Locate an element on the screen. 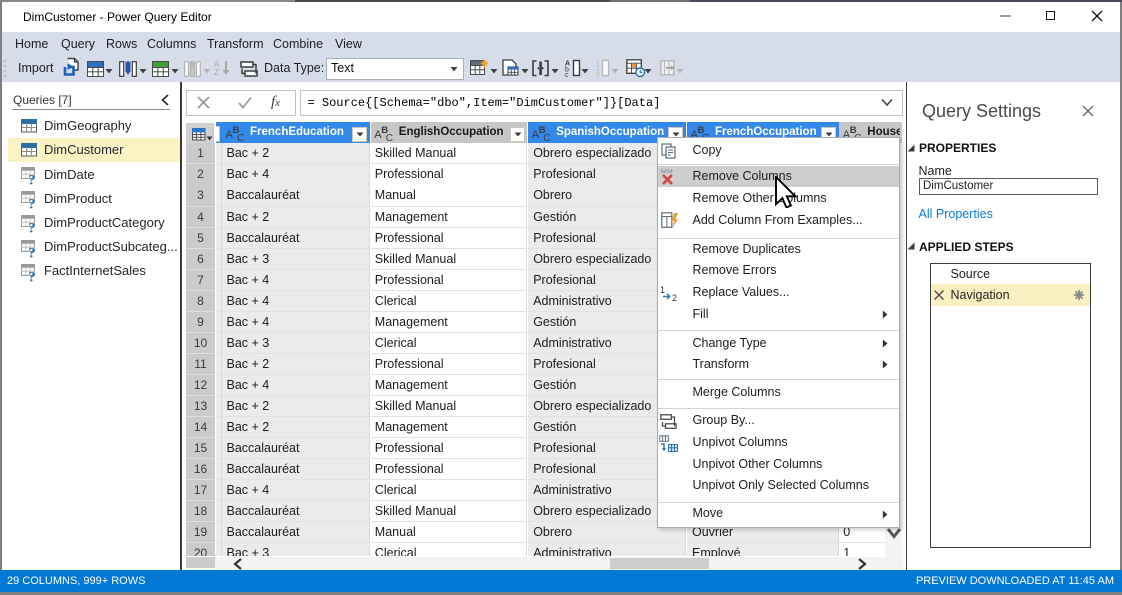 This screenshot has width=1122, height=595. svg-text: Z is located at coordinates (216, 72).